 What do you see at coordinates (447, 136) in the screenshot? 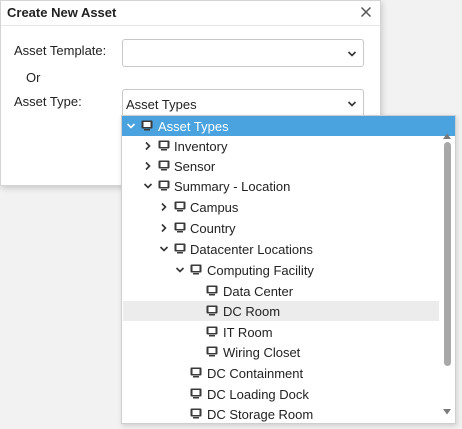
I see `scroll-up-icon` at bounding box center [447, 136].